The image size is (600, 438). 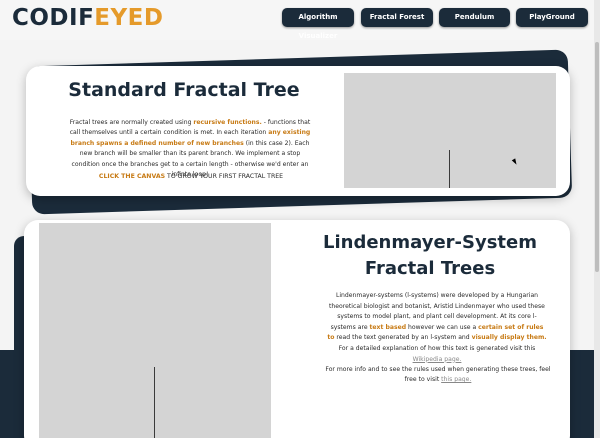 I want to click on title-line: Fractal Trees, so click(x=430, y=268).